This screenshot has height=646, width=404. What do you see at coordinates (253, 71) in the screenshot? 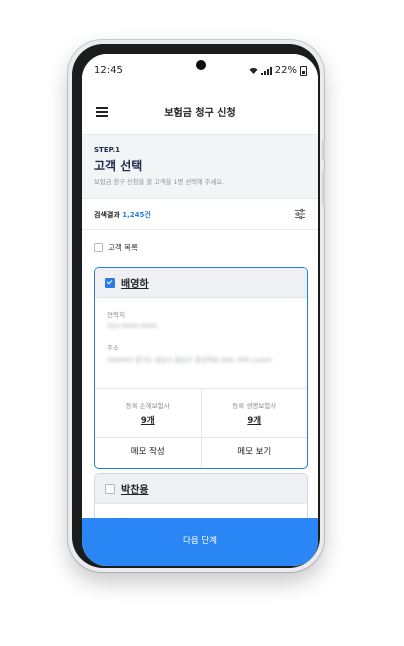
I see `wifi-icon` at bounding box center [253, 71].